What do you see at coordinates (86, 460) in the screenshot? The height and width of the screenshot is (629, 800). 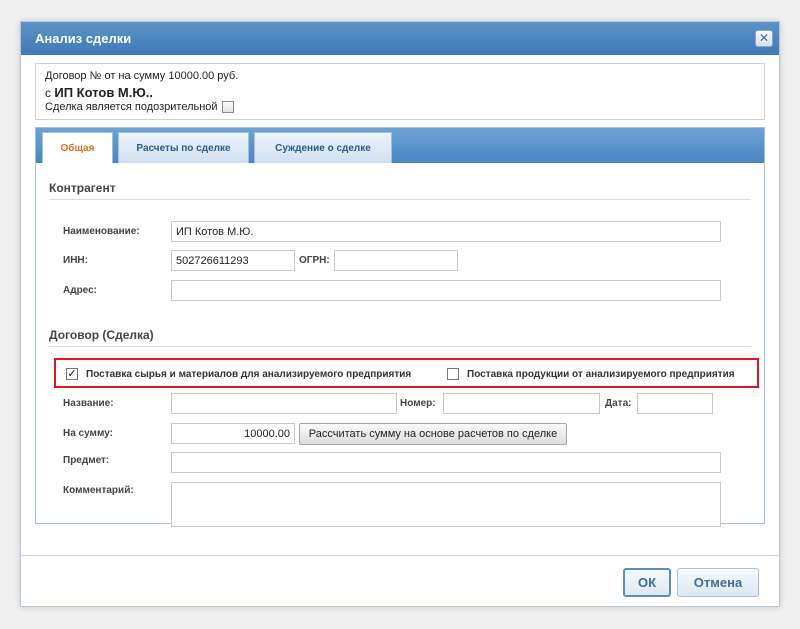 I see `subject-label: Предмет:` at bounding box center [86, 460].